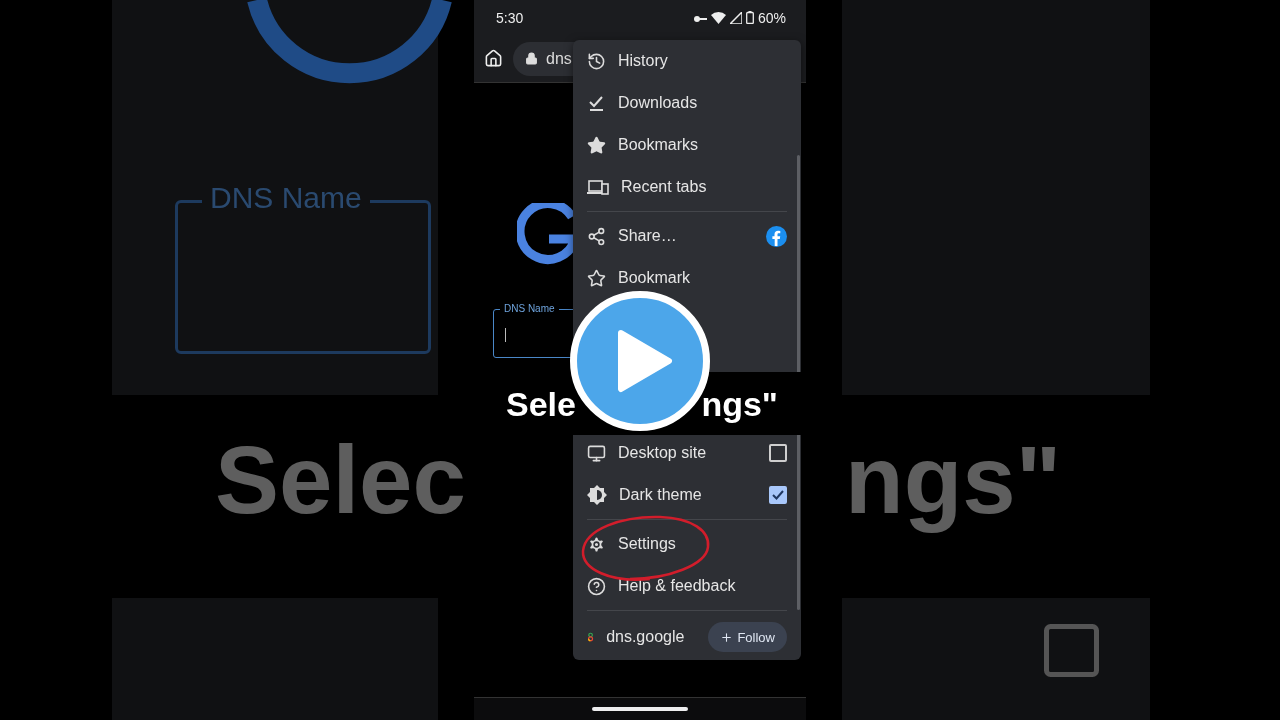 The width and height of the screenshot is (1280, 720). What do you see at coordinates (493, 58) in the screenshot?
I see `home-icon` at bounding box center [493, 58].